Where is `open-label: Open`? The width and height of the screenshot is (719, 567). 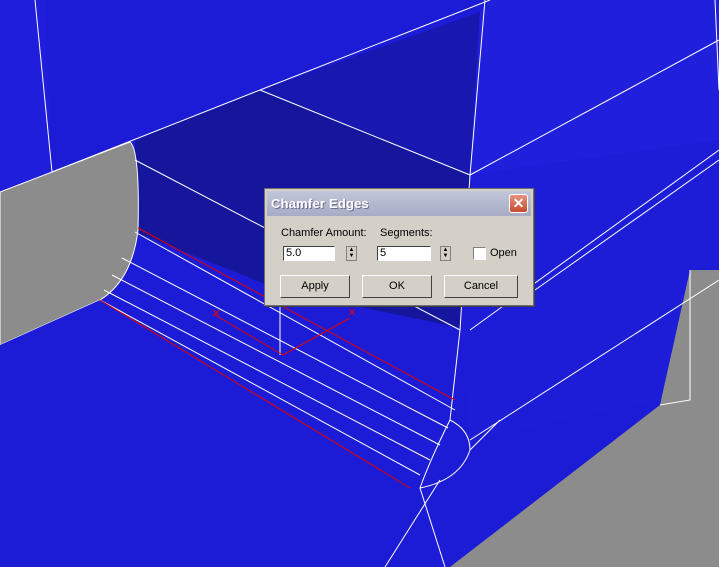 open-label: Open is located at coordinates (503, 253).